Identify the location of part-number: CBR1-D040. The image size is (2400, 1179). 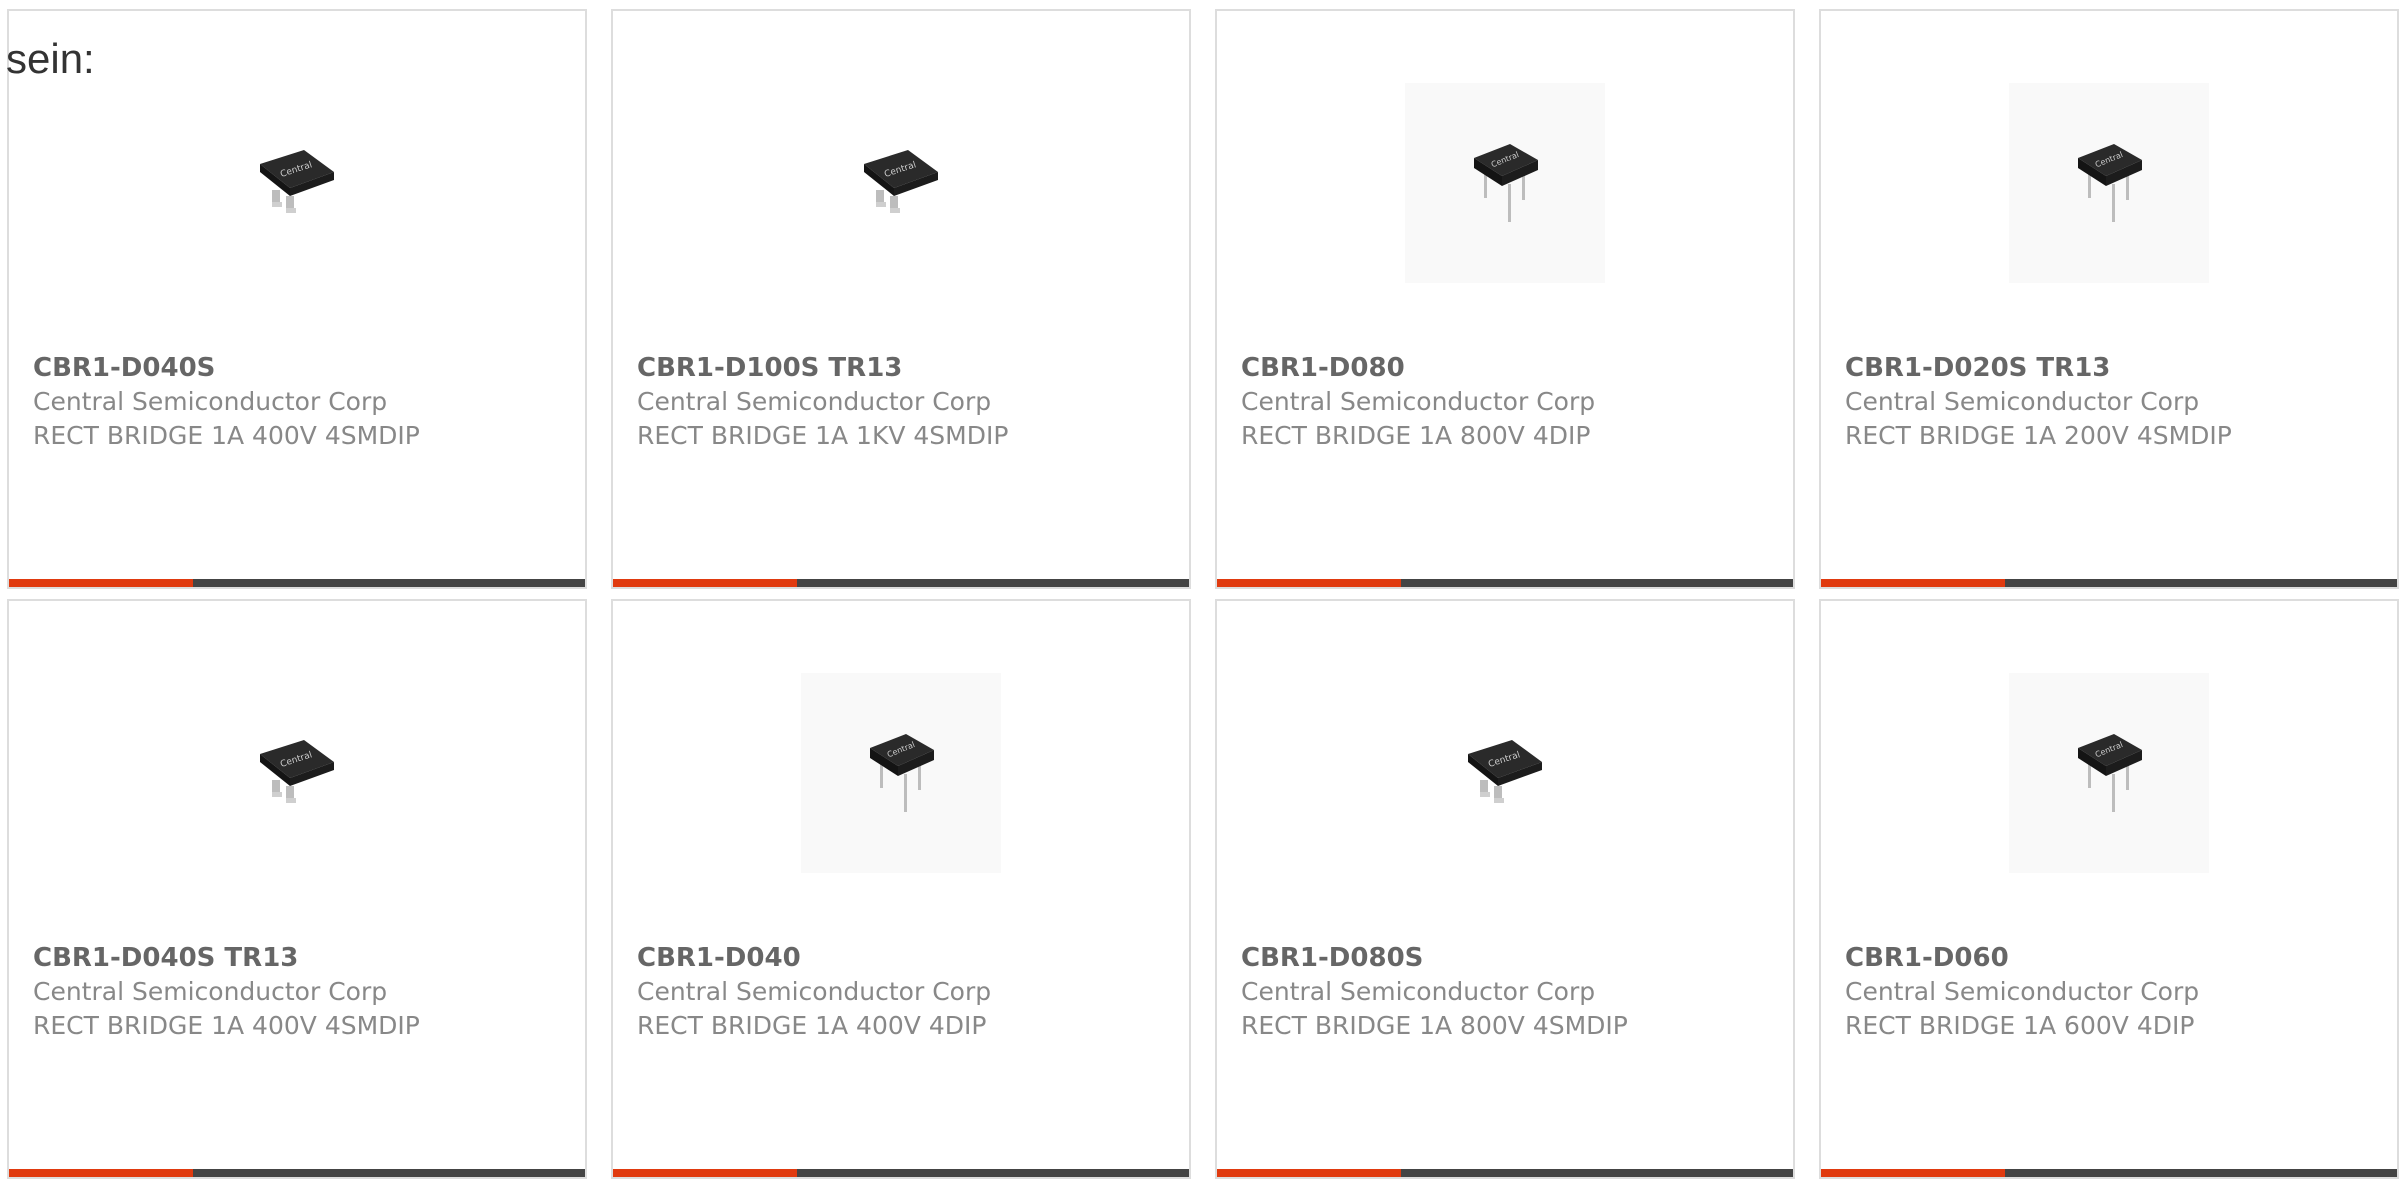
(908, 958).